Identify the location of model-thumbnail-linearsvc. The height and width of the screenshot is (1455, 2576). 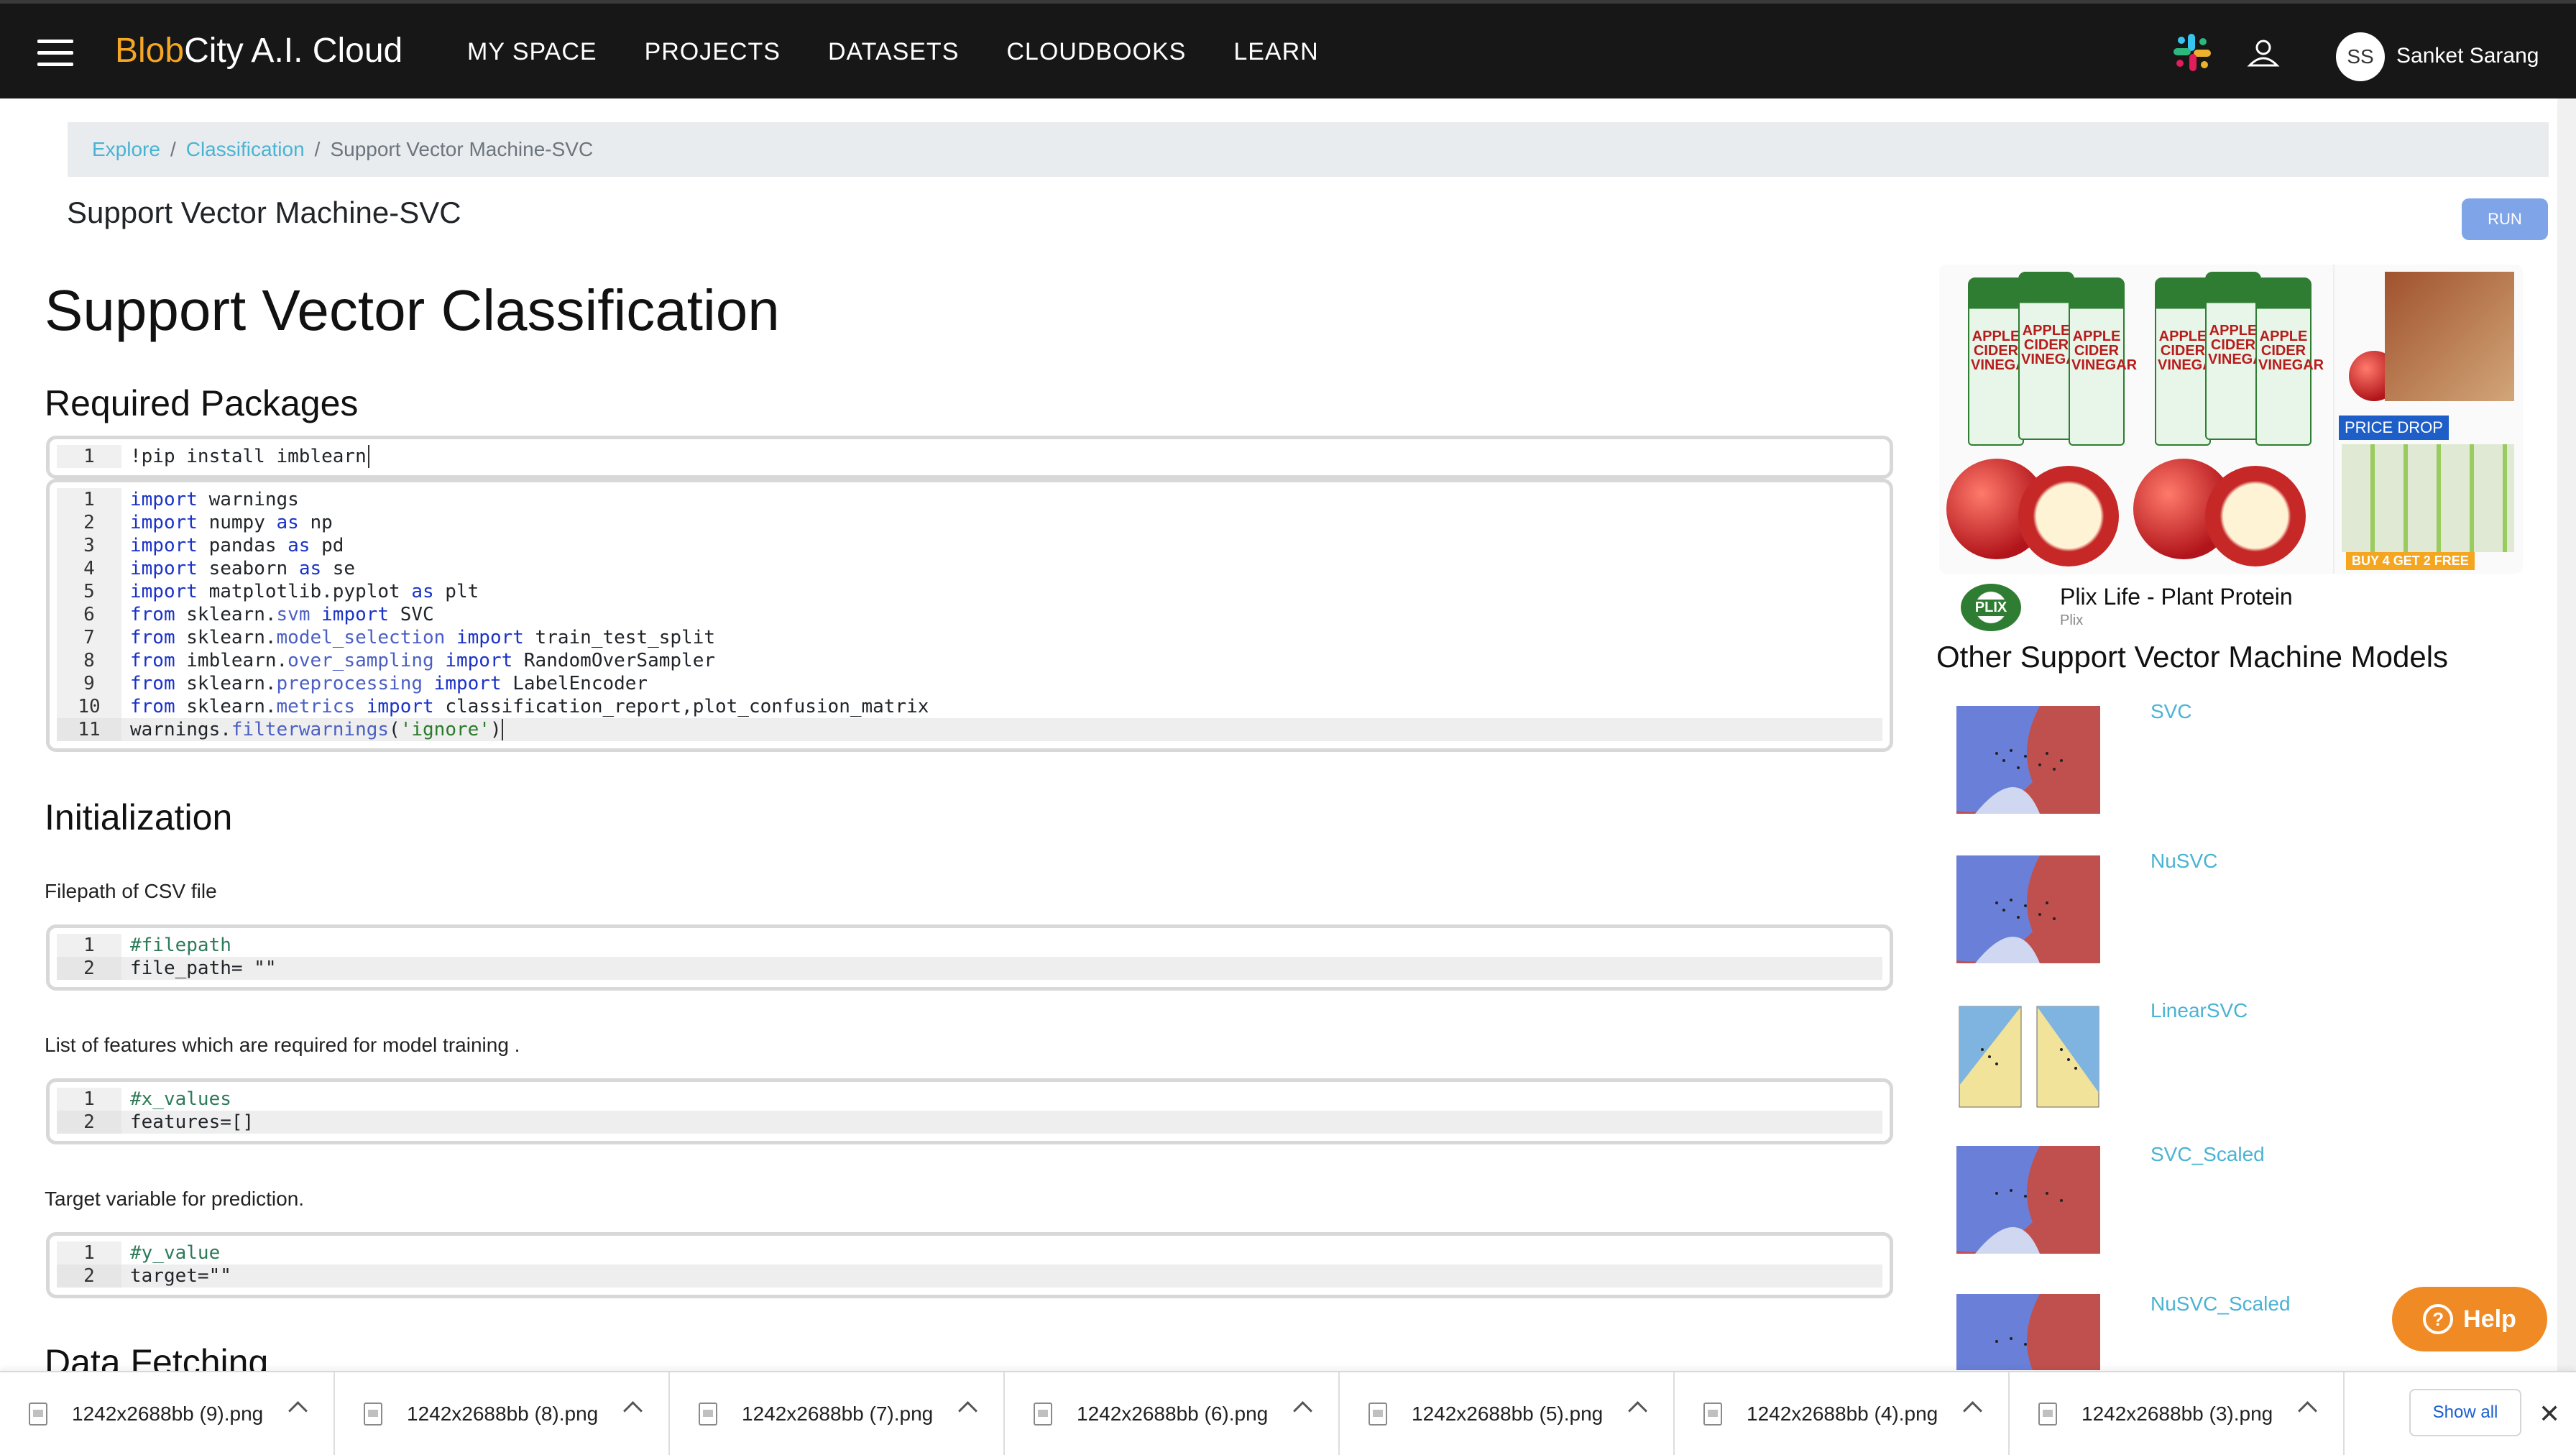
(2029, 1056).